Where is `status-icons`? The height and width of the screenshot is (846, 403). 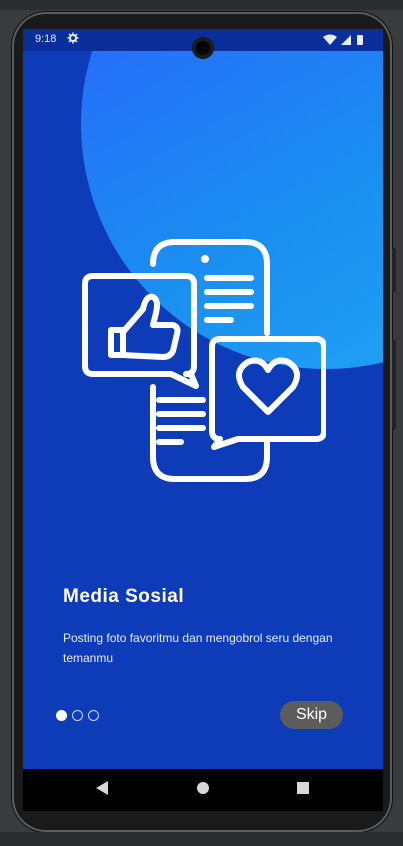 status-icons is located at coordinates (348, 41).